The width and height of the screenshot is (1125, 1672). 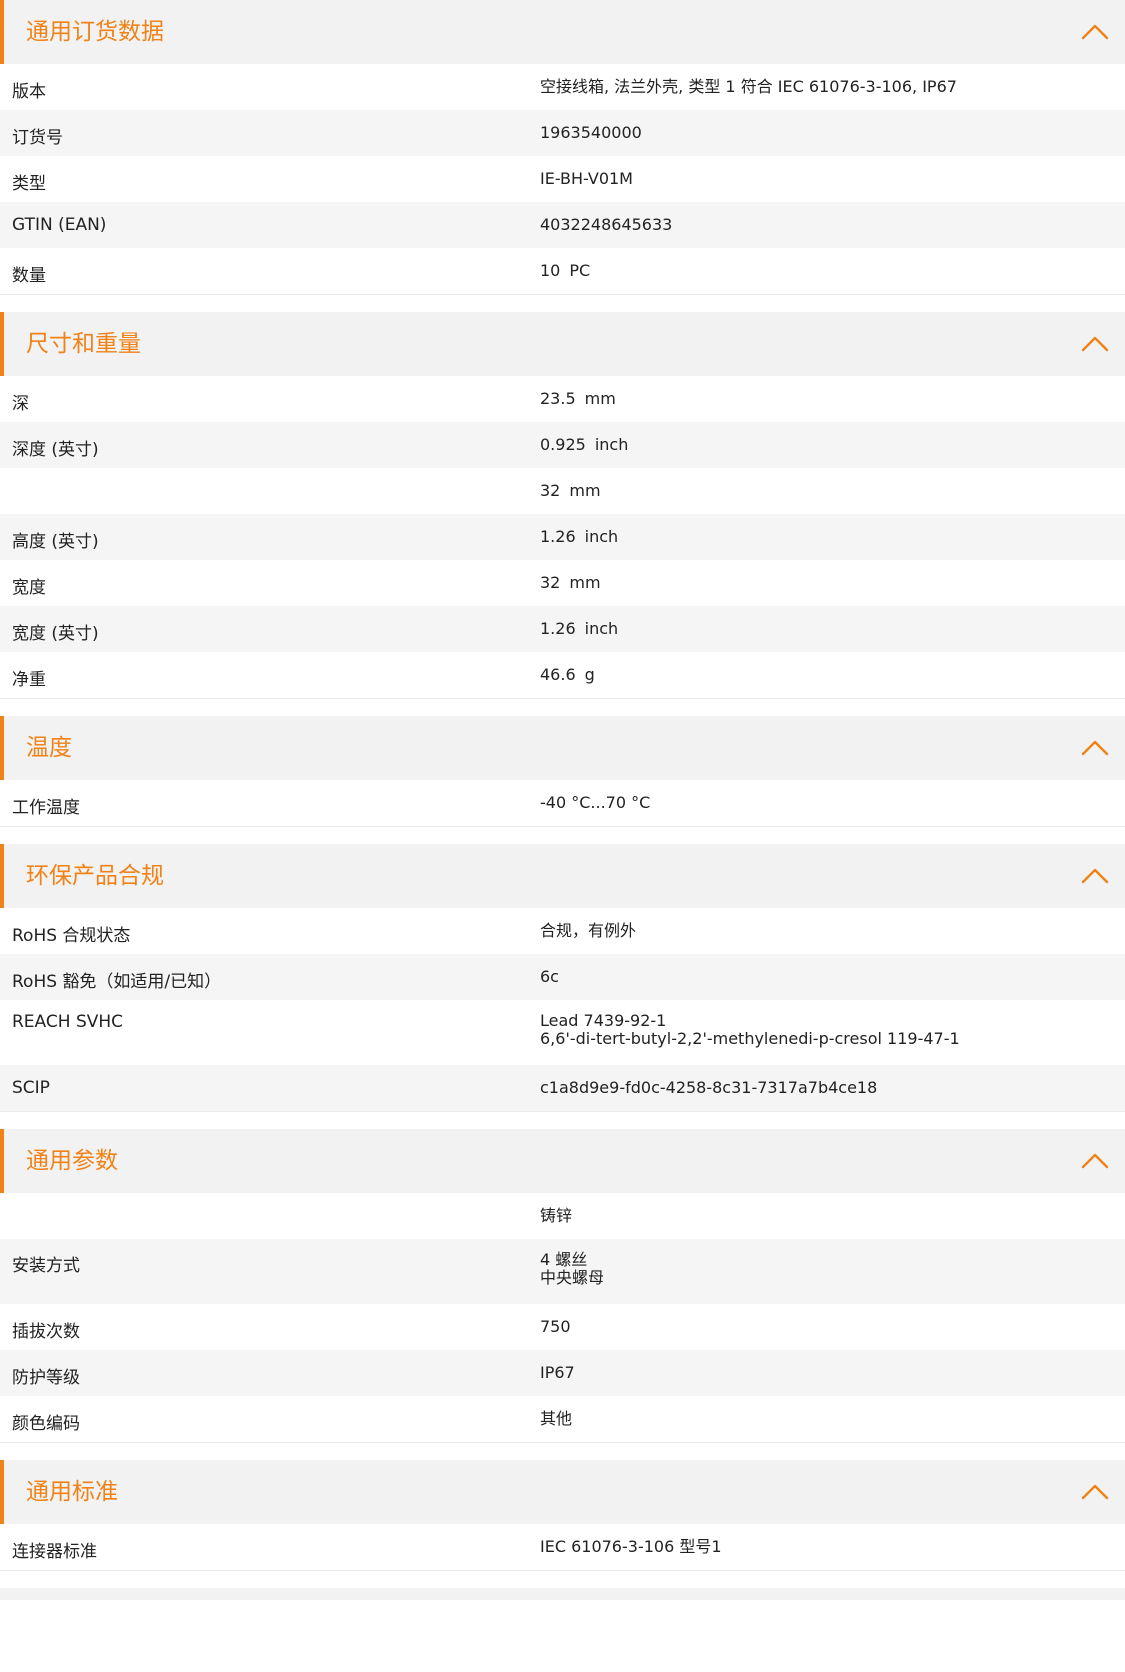 What do you see at coordinates (20, 404) in the screenshot?
I see `spec-label: 深` at bounding box center [20, 404].